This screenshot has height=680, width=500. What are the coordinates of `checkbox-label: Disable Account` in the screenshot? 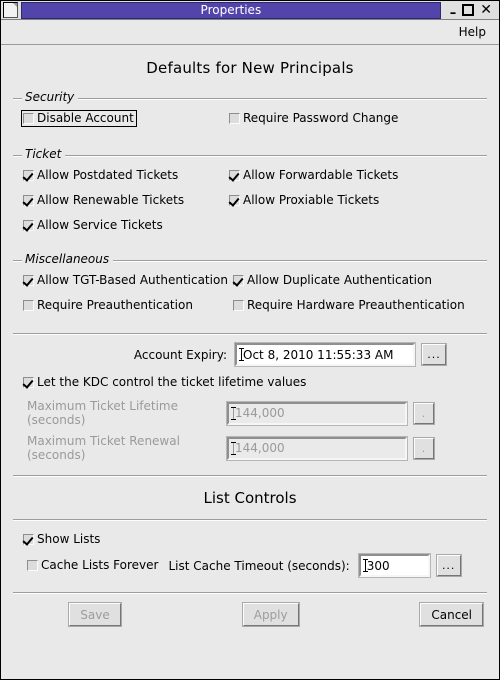 It's located at (85, 118).